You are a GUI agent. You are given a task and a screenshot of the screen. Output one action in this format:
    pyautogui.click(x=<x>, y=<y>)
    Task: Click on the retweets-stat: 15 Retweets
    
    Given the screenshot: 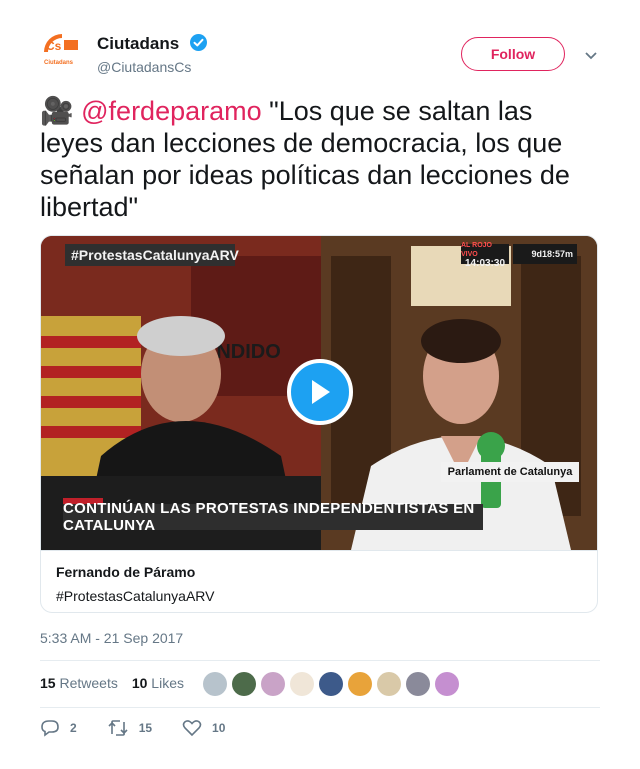 What is the action you would take?
    pyautogui.click(x=79, y=683)
    